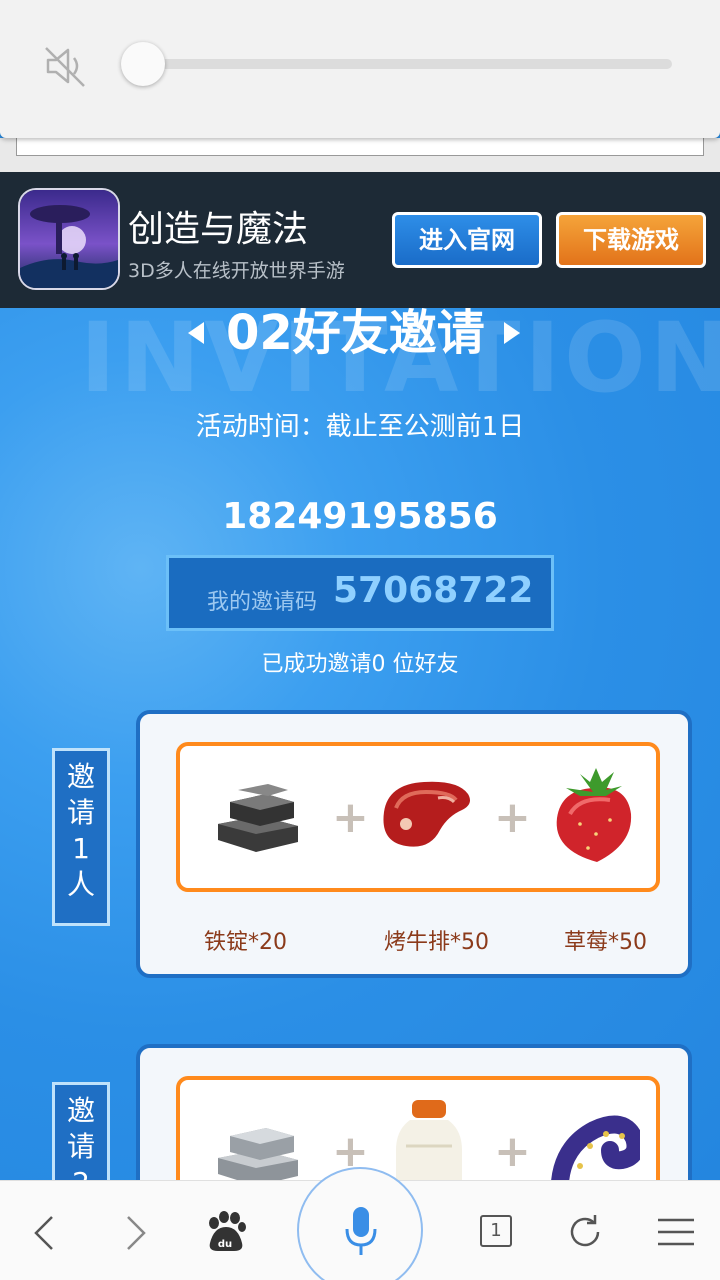  I want to click on tentacle-icon, so click(595, 1147).